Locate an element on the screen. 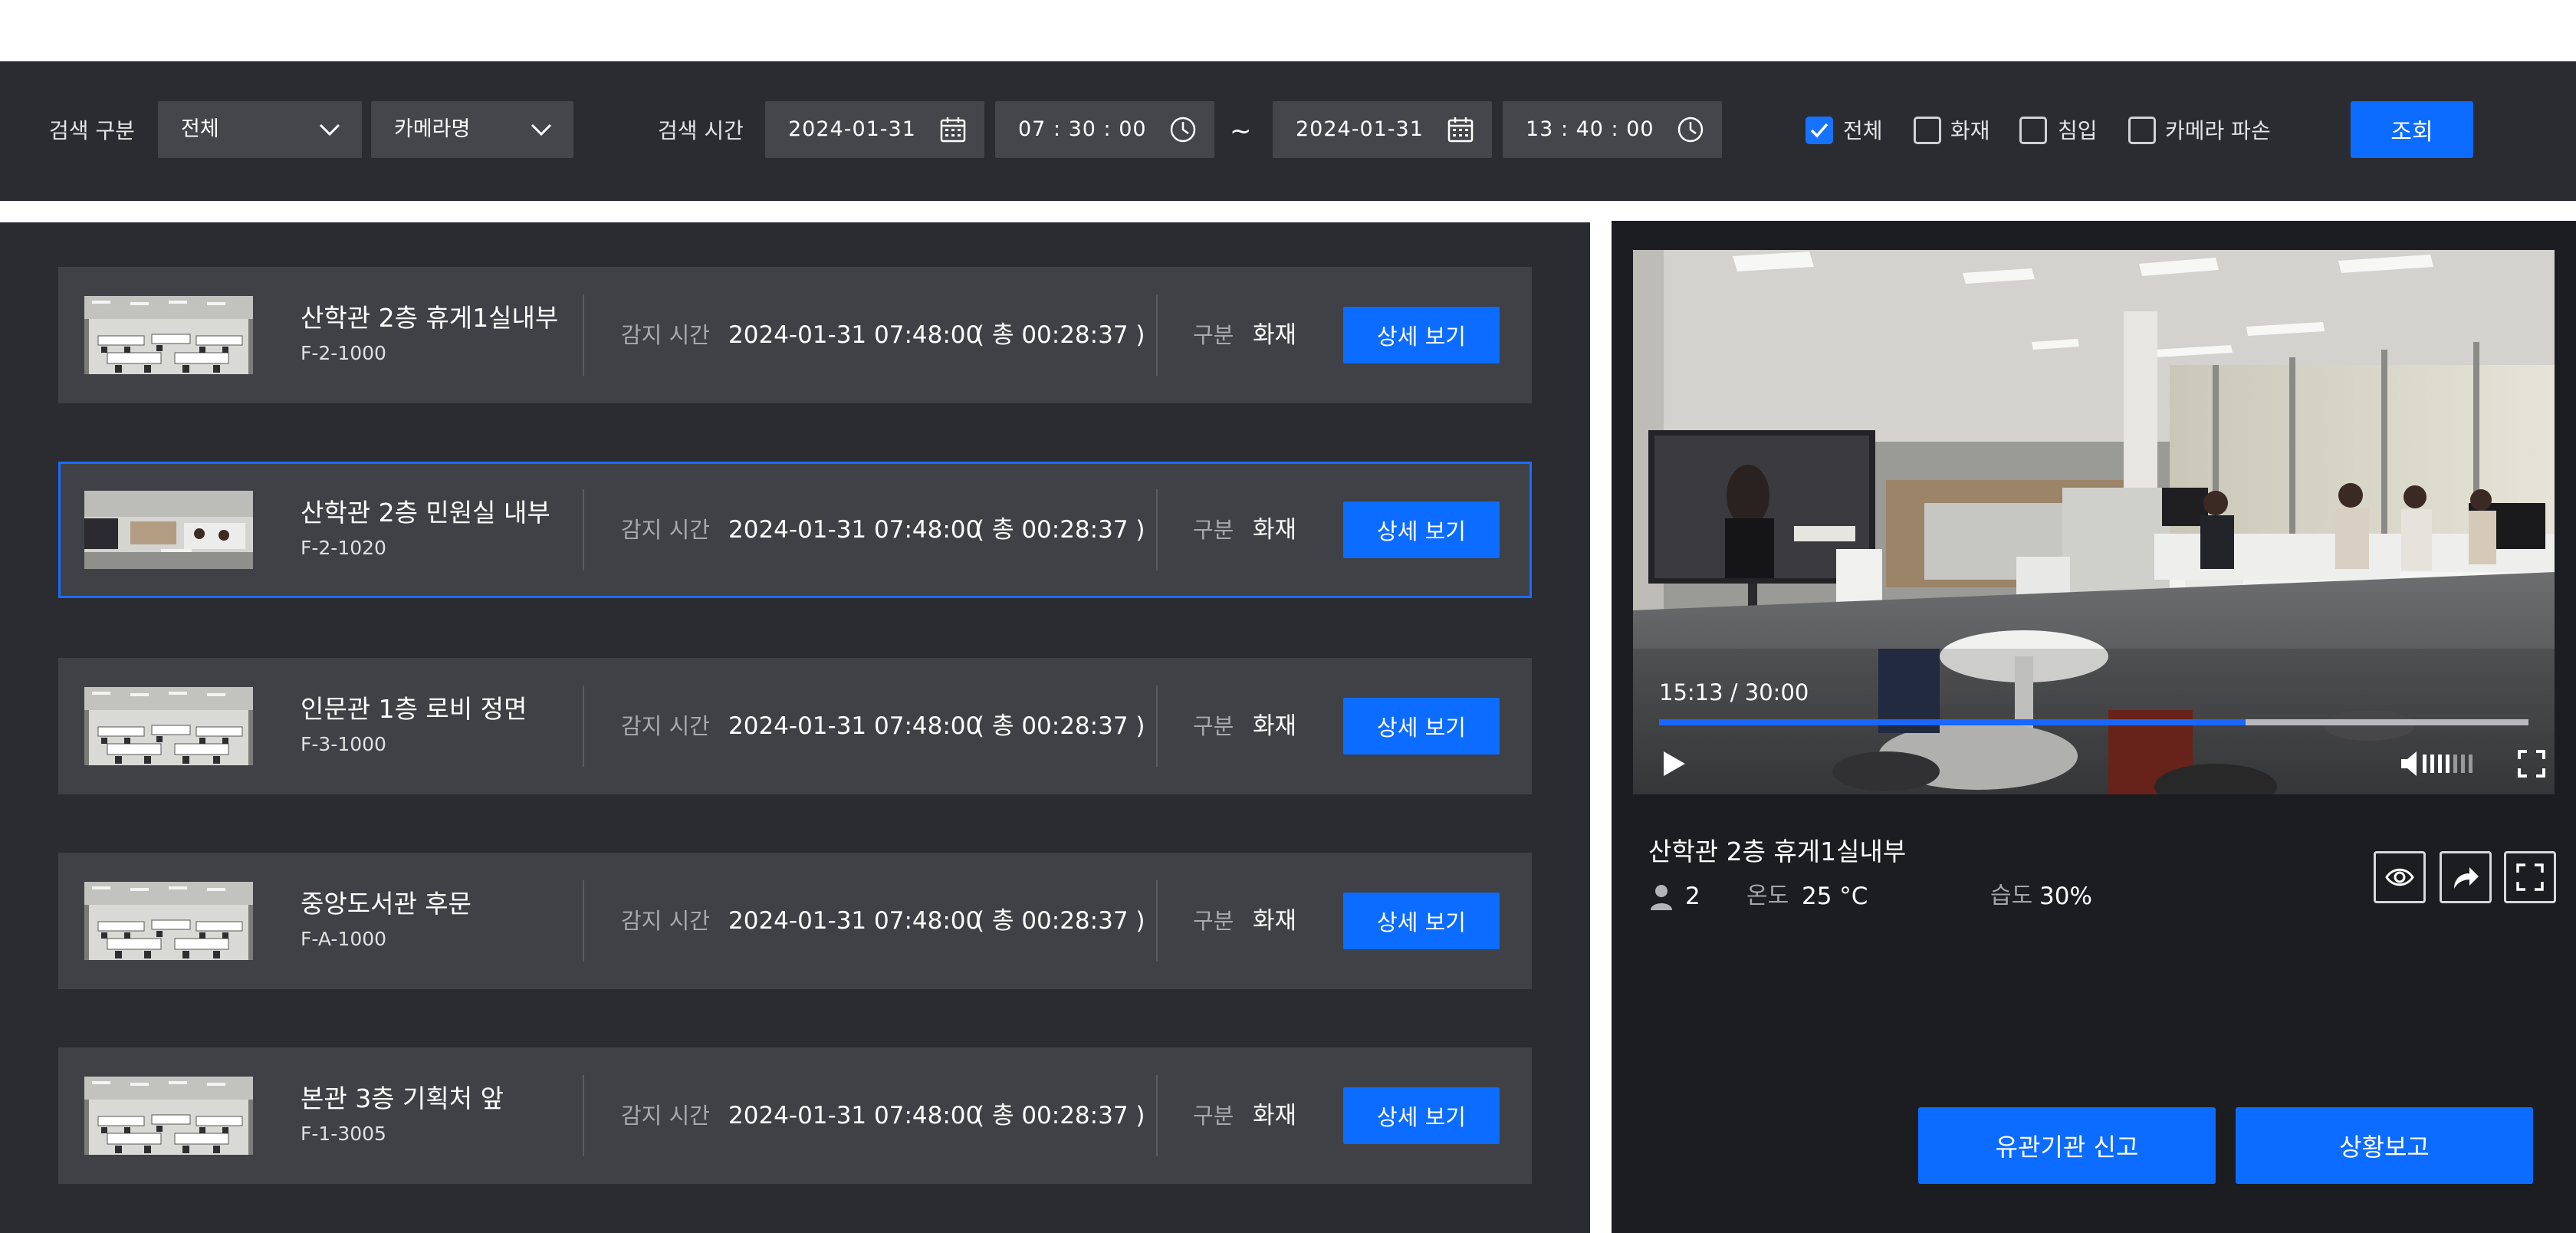 This screenshot has height=1233, width=2576. expand-button is located at coordinates (2530, 877).